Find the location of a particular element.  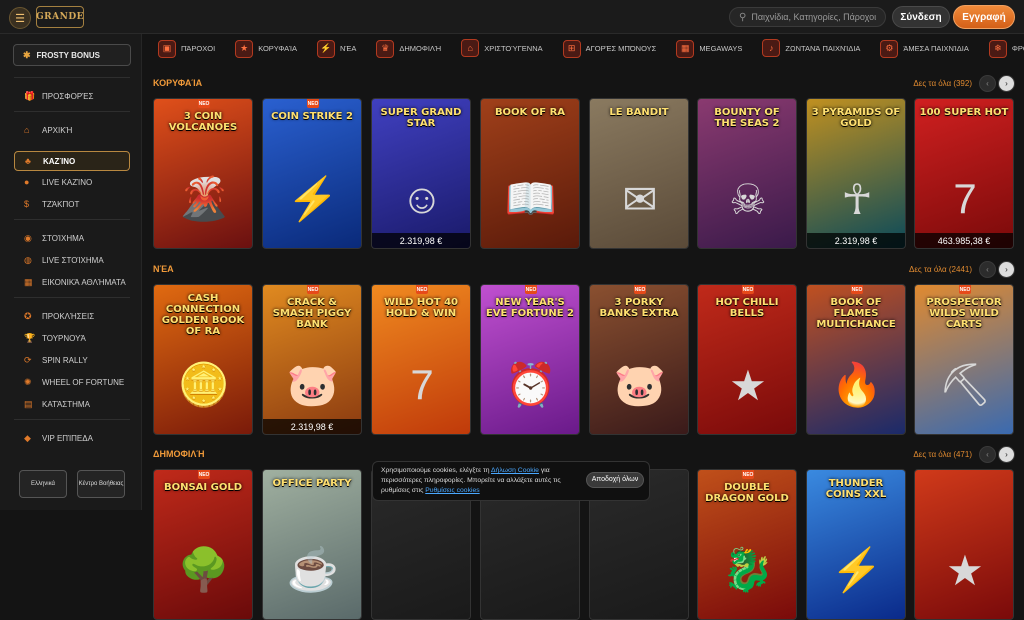

category-label: Άμεσα Παιχνίδια is located at coordinates (936, 48).